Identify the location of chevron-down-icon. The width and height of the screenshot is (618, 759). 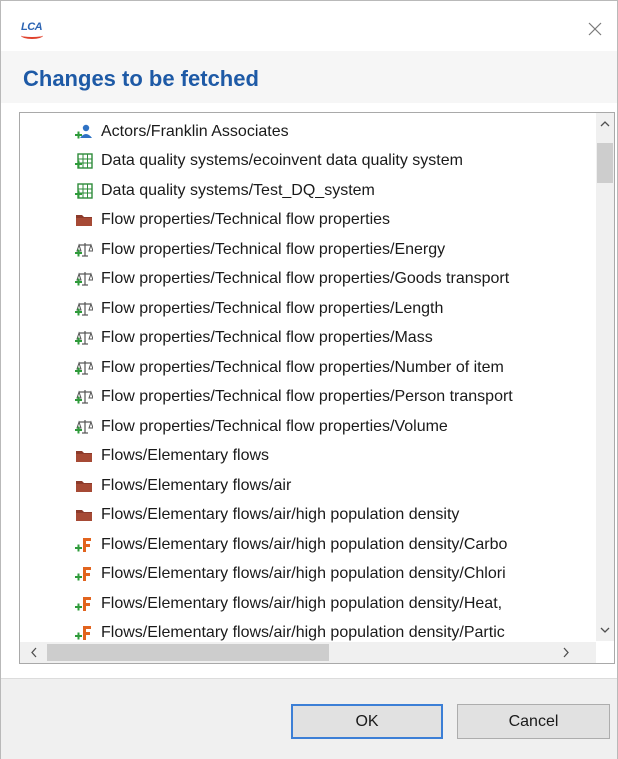
(605, 630).